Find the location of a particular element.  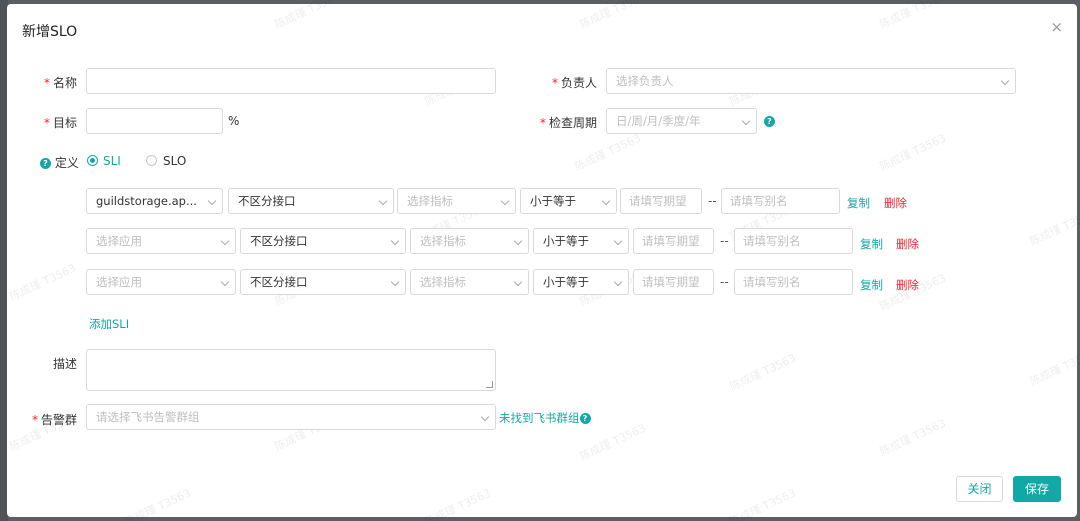

save-button: 保存 is located at coordinates (1037, 489).